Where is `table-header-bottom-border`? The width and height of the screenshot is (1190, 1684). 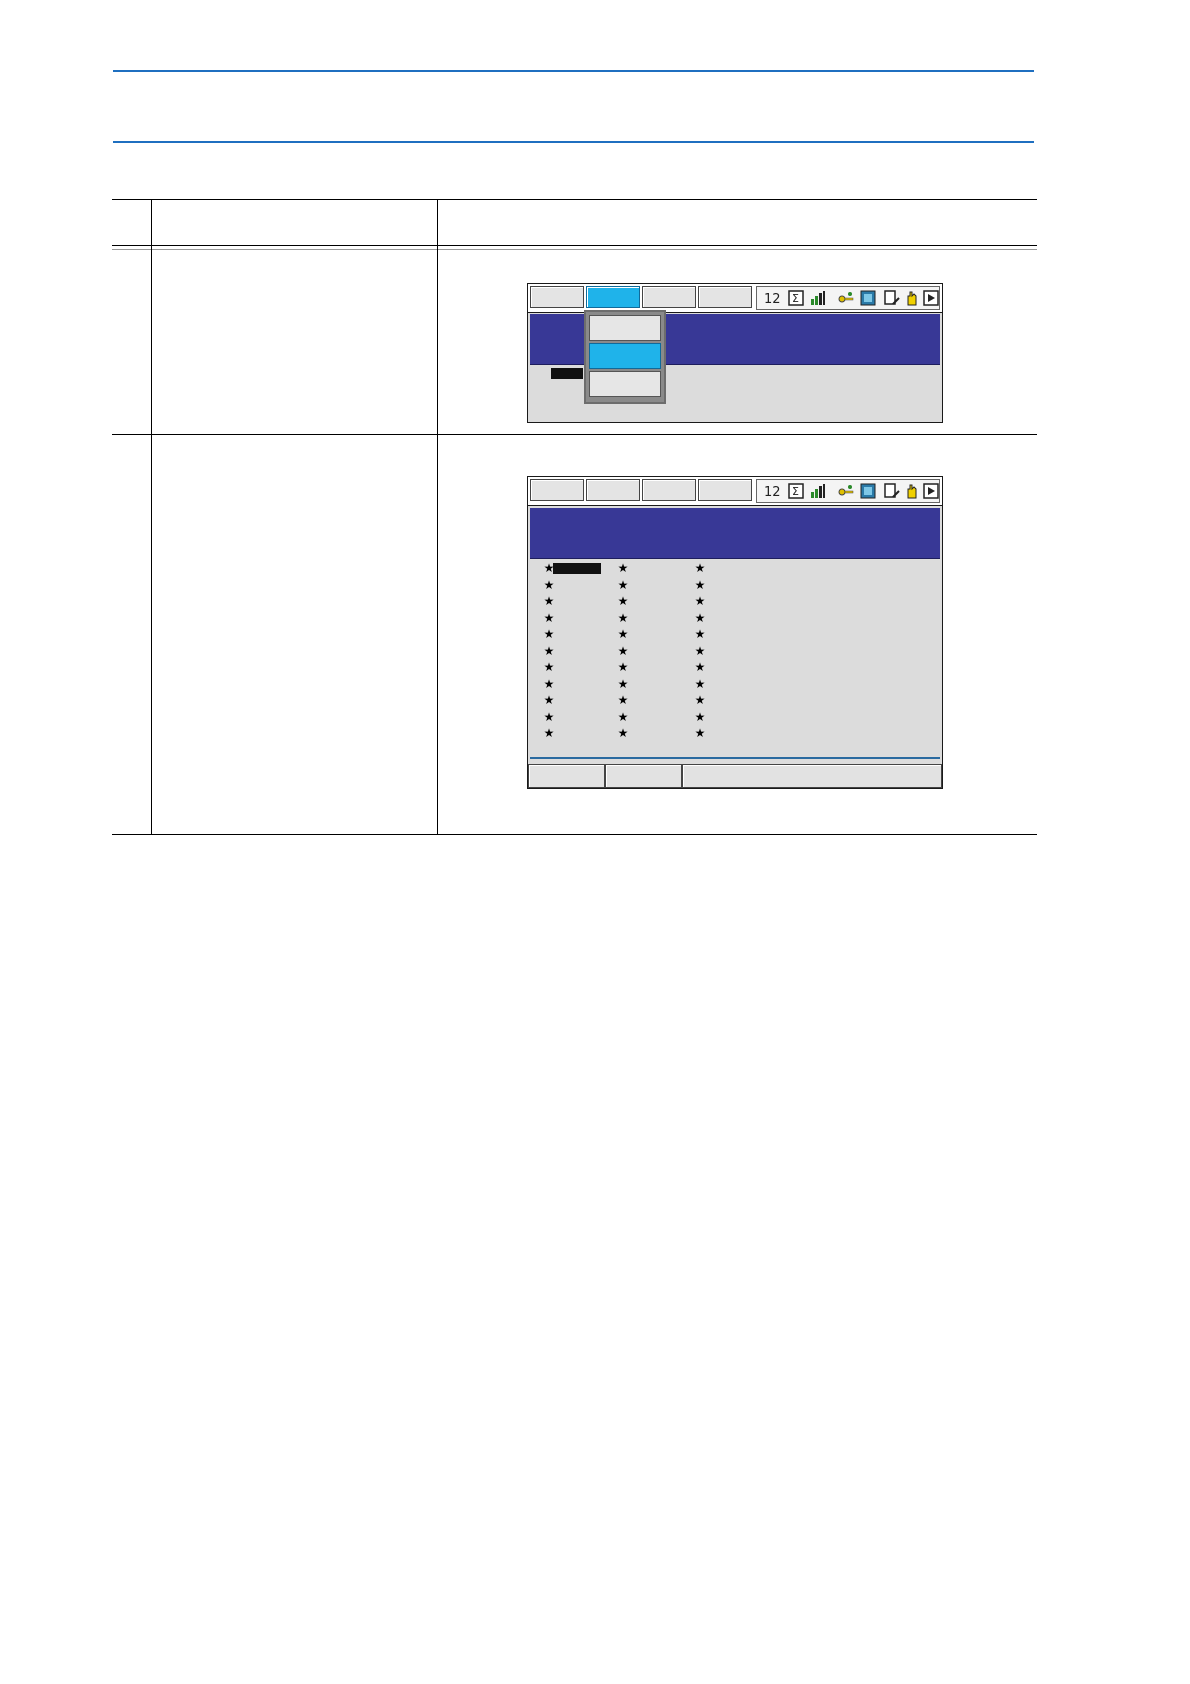
table-header-bottom-border is located at coordinates (574, 245).